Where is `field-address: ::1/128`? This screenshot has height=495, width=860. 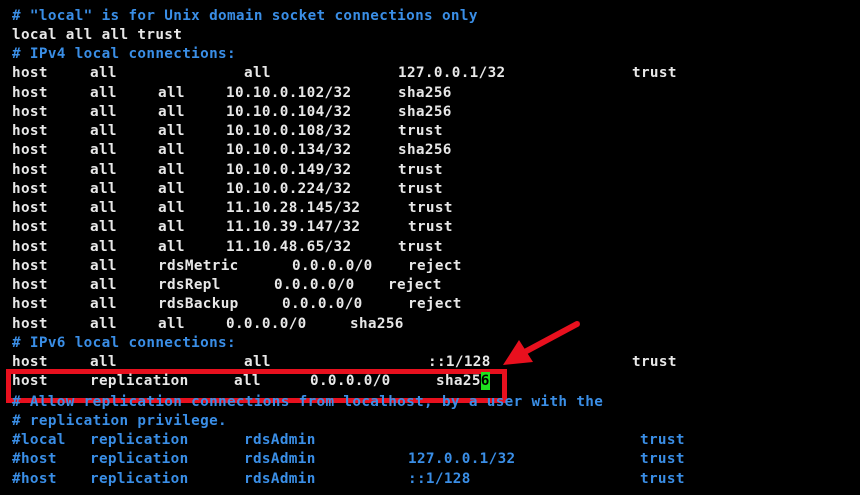 field-address: ::1/128 is located at coordinates (439, 479).